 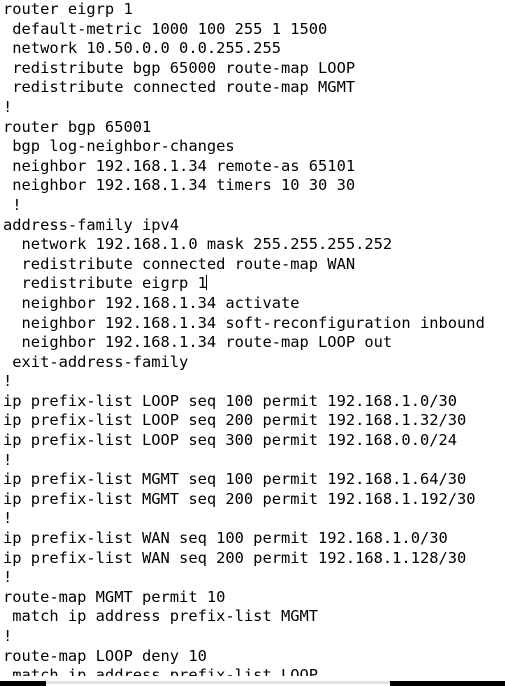 What do you see at coordinates (179, 185) in the screenshot?
I see `config-line: neighbor 192.168.1.34 timers 10 30 30` at bounding box center [179, 185].